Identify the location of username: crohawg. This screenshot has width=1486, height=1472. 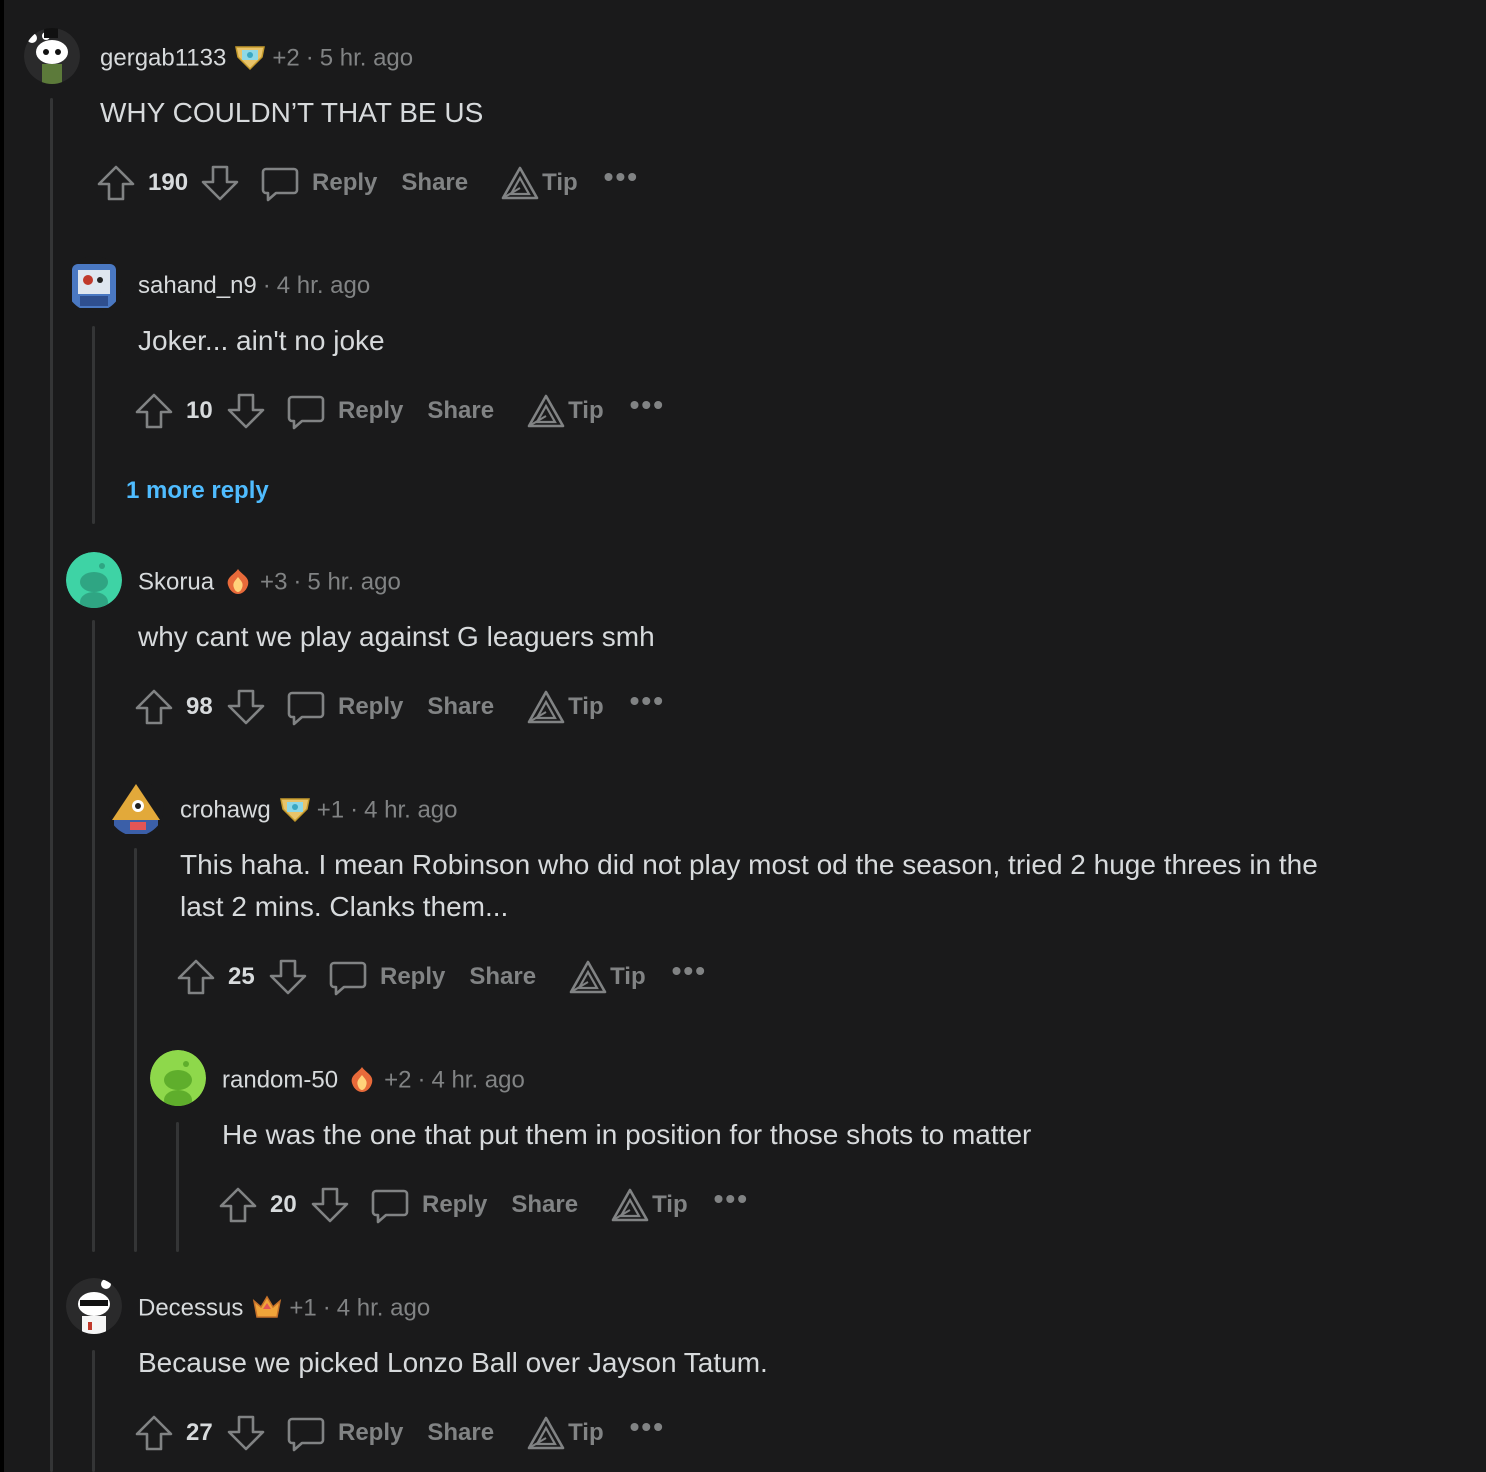
(225, 809).